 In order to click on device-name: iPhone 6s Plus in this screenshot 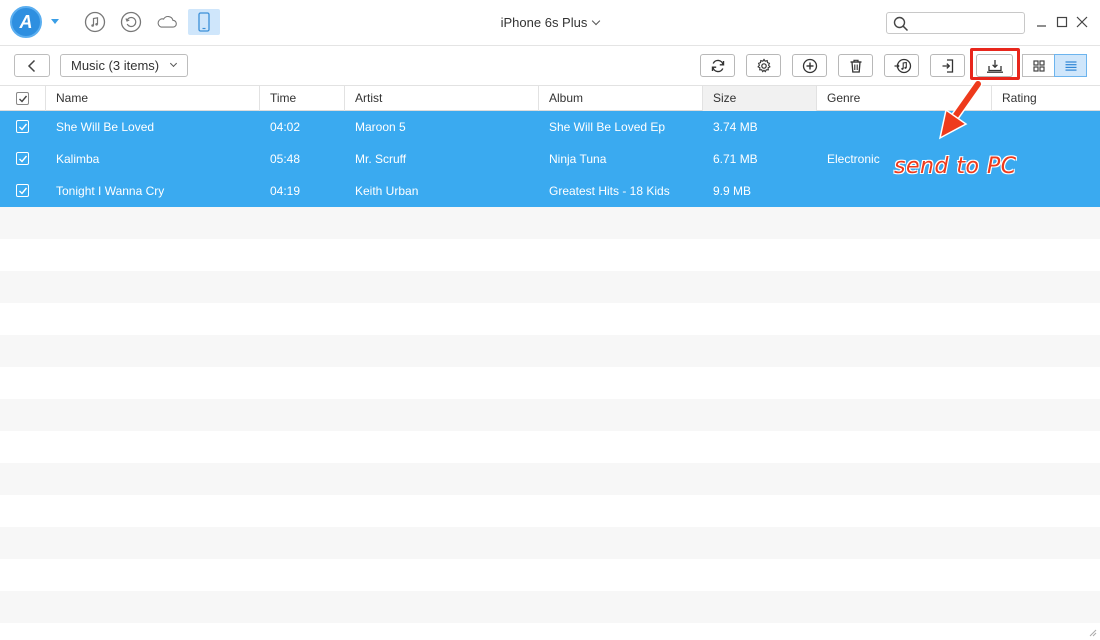, I will do `click(544, 22)`.